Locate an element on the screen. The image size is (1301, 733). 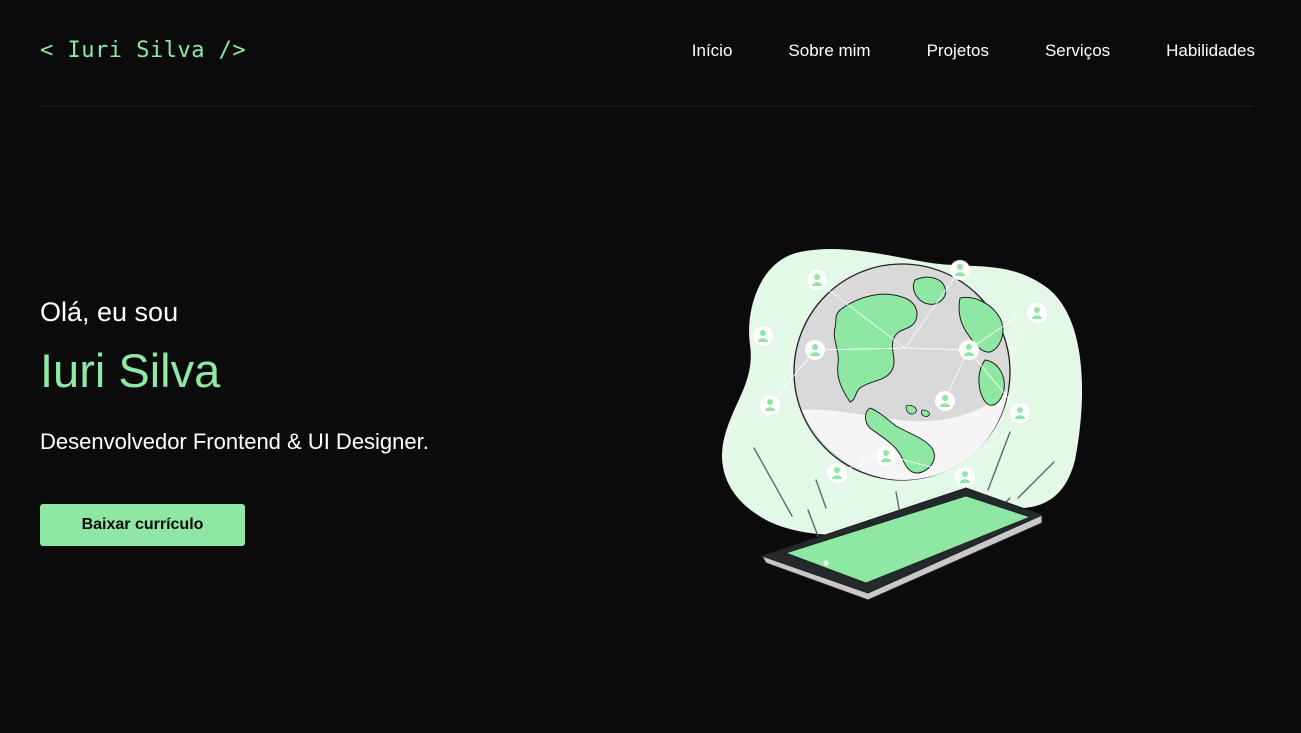
globe-tablet-illustration is located at coordinates (902, 425).